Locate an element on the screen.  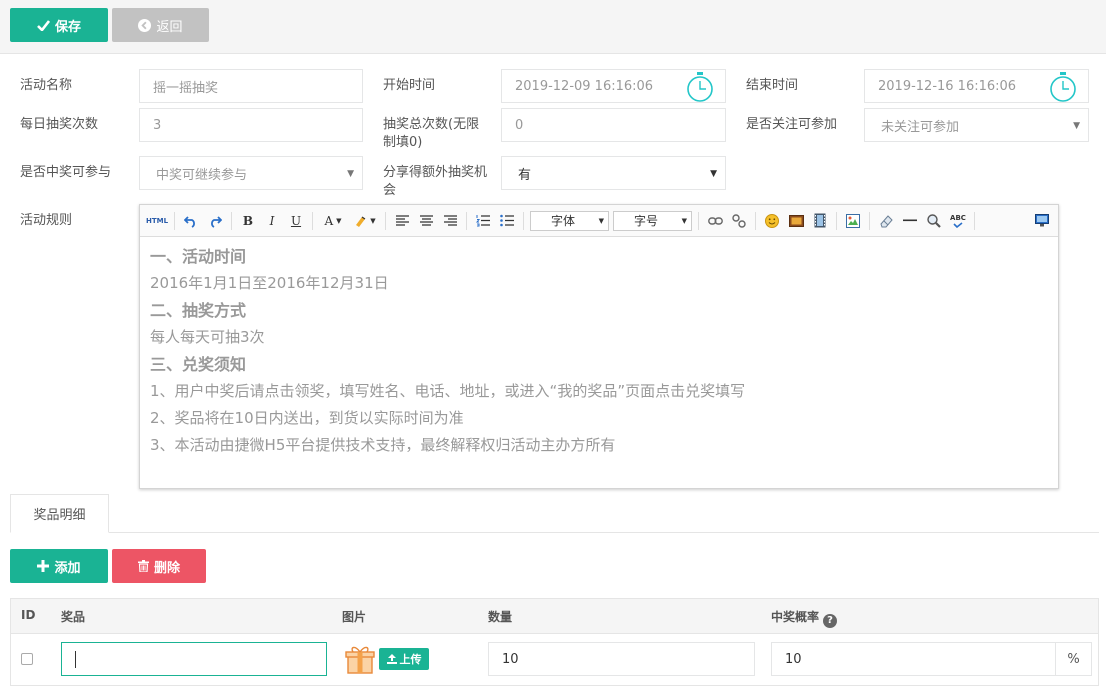
delete-prize-label: 删除 is located at coordinates (166, 568).